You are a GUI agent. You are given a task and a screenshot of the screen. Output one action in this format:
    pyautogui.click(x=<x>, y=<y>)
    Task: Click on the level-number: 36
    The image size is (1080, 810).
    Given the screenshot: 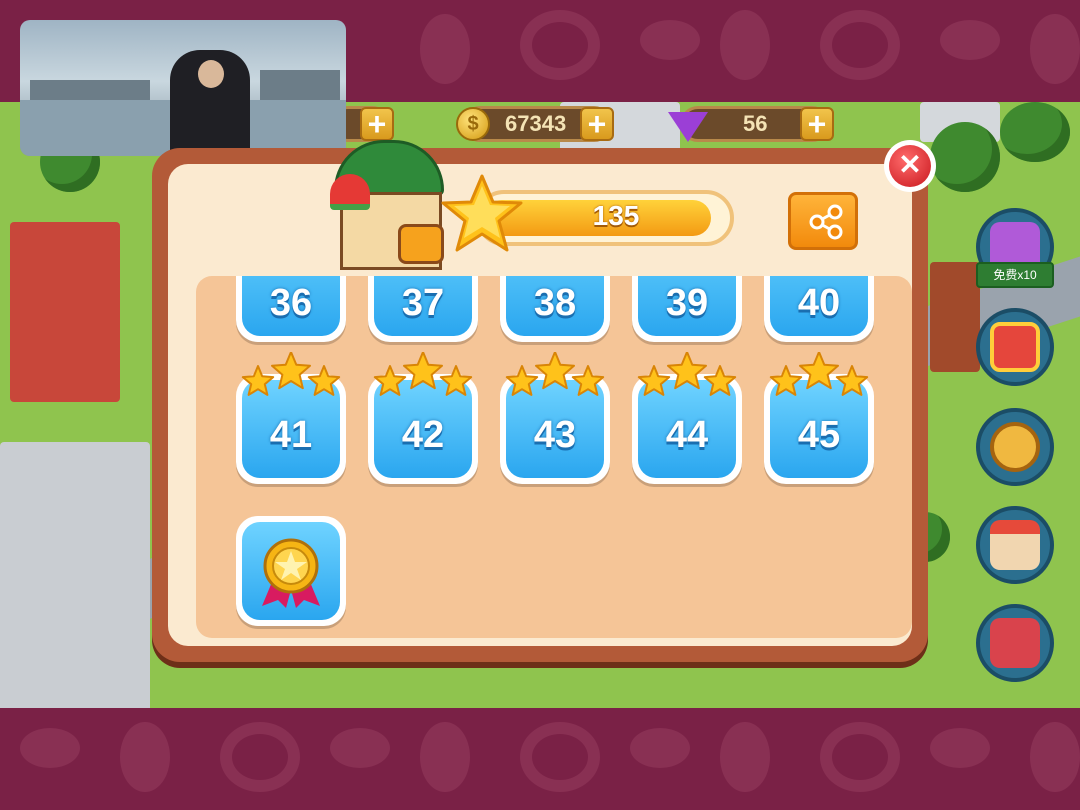 What is the action you would take?
    pyautogui.click(x=291, y=303)
    